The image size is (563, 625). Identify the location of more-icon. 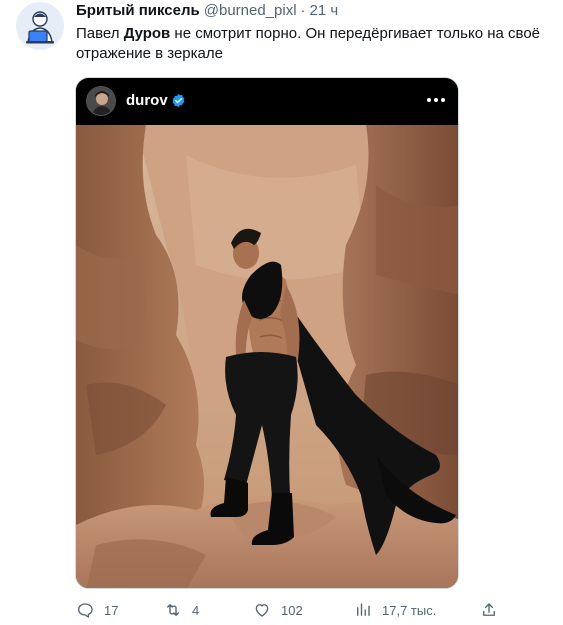
(436, 100).